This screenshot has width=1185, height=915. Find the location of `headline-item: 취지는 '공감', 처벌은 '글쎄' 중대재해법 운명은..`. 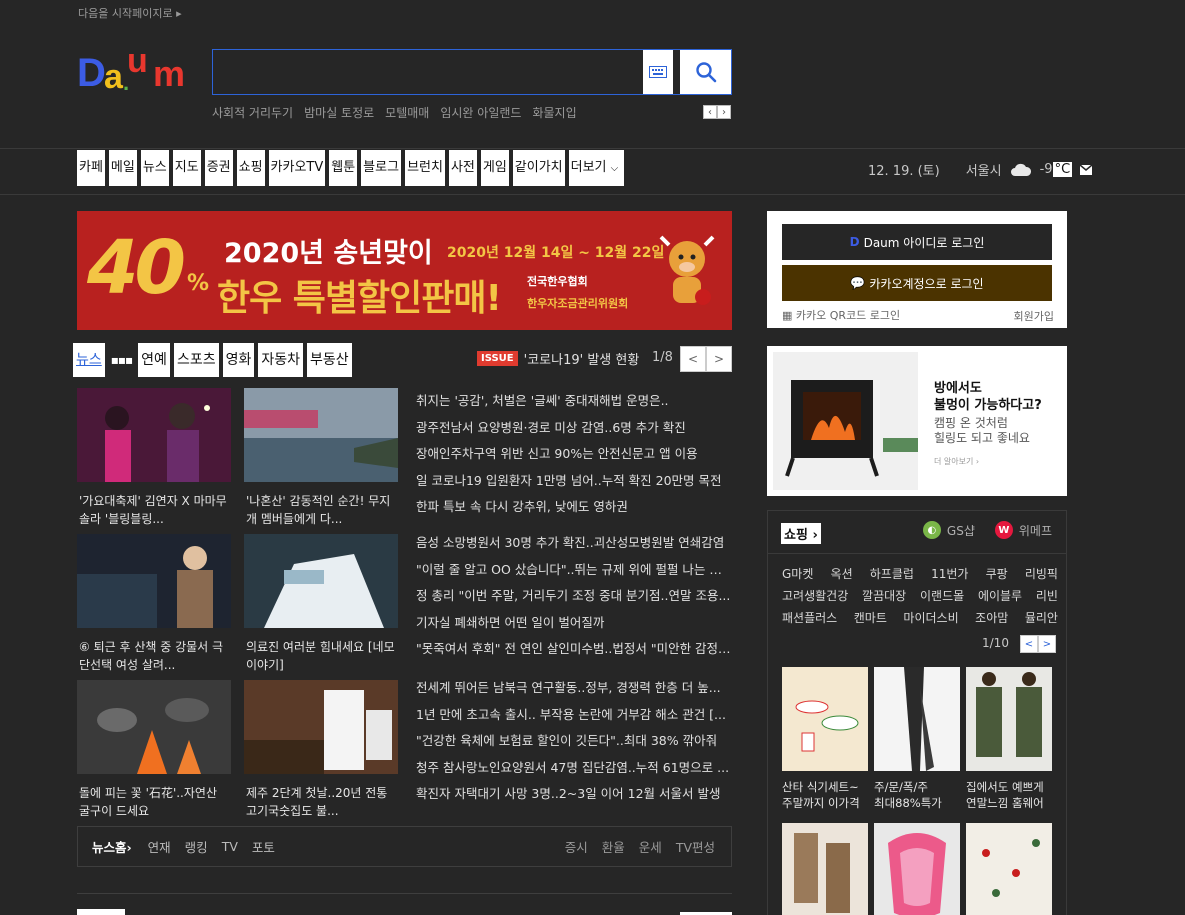

headline-item: 취지는 '공감', 처벌은 '글쎄' 중대재해법 운명은.. is located at coordinates (574, 401).